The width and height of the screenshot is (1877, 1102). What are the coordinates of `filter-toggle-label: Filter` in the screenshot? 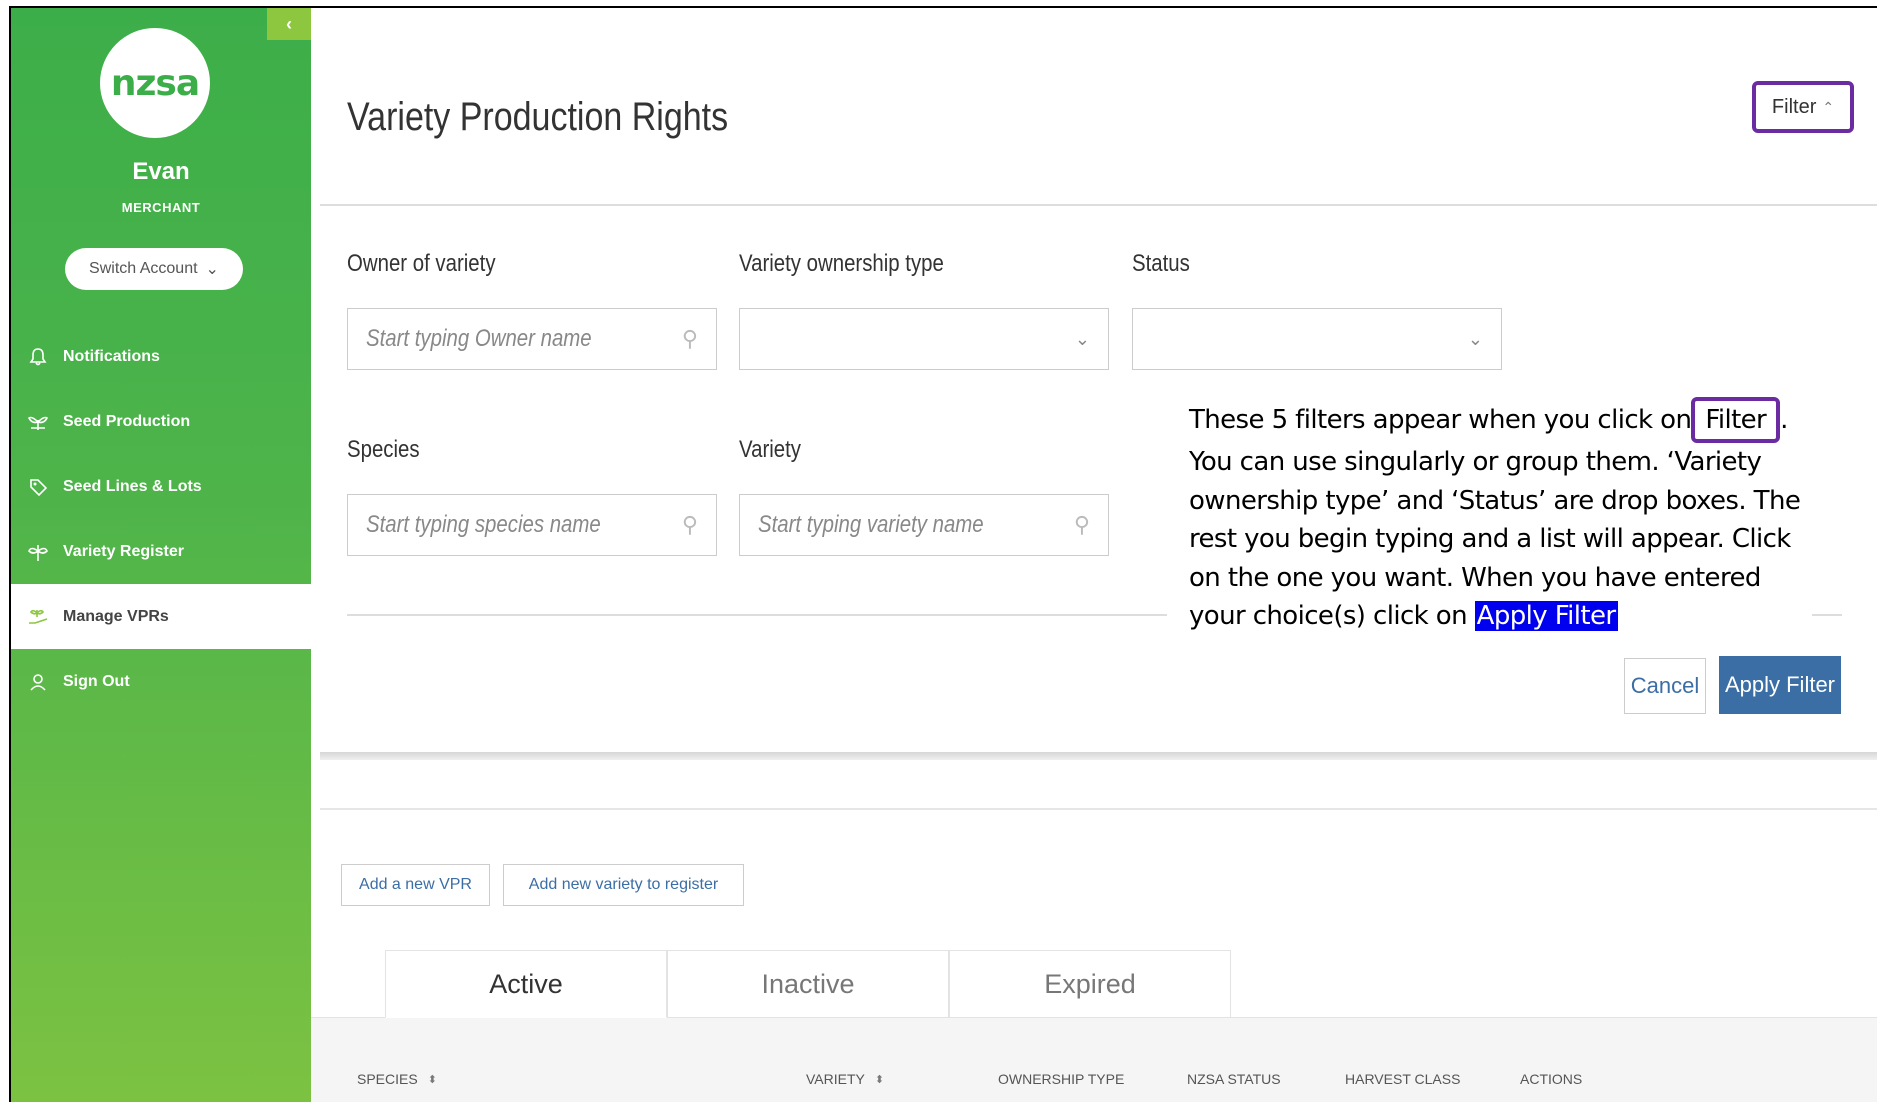 It's located at (1794, 106).